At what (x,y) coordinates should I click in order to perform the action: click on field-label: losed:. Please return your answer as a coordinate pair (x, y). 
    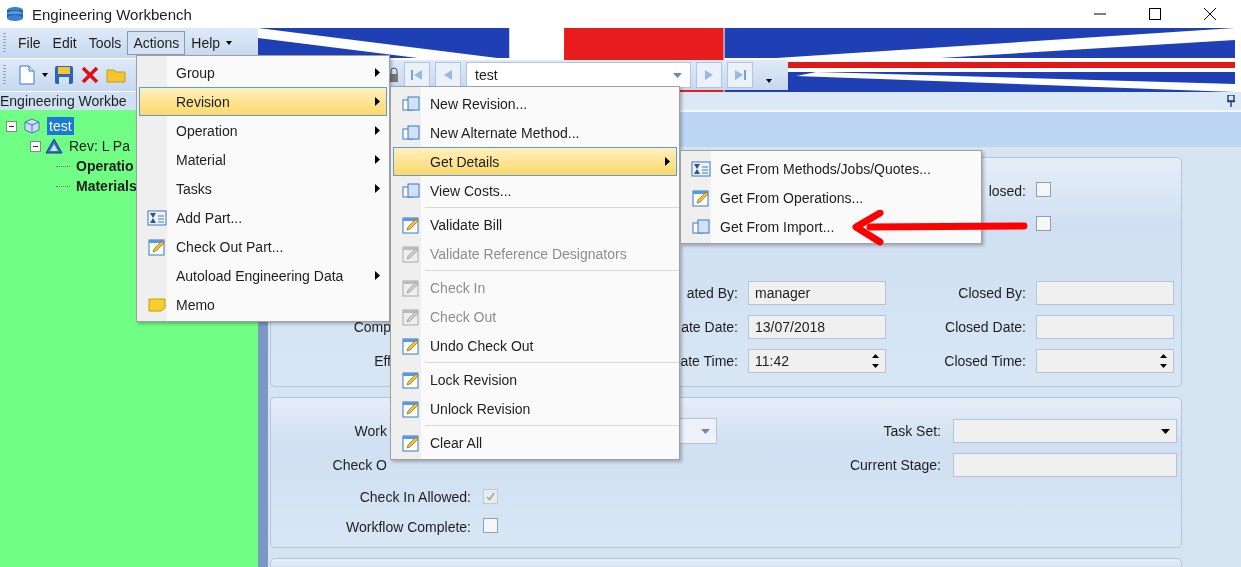
    Looking at the image, I should click on (1007, 191).